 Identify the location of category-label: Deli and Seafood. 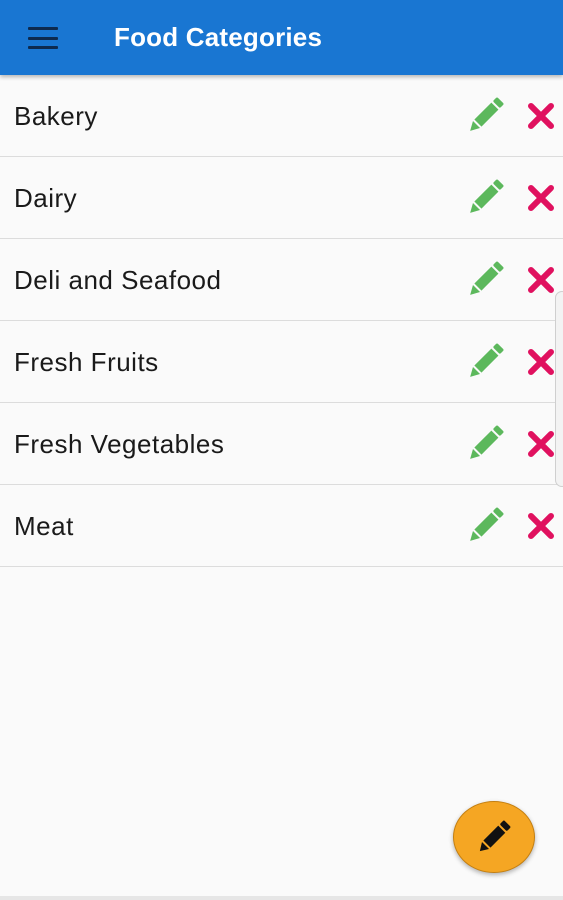
(118, 280).